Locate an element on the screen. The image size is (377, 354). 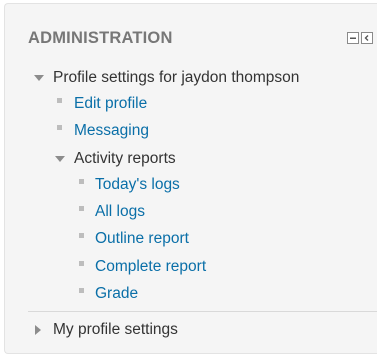
messaging-link: Messaging is located at coordinates (111, 131).